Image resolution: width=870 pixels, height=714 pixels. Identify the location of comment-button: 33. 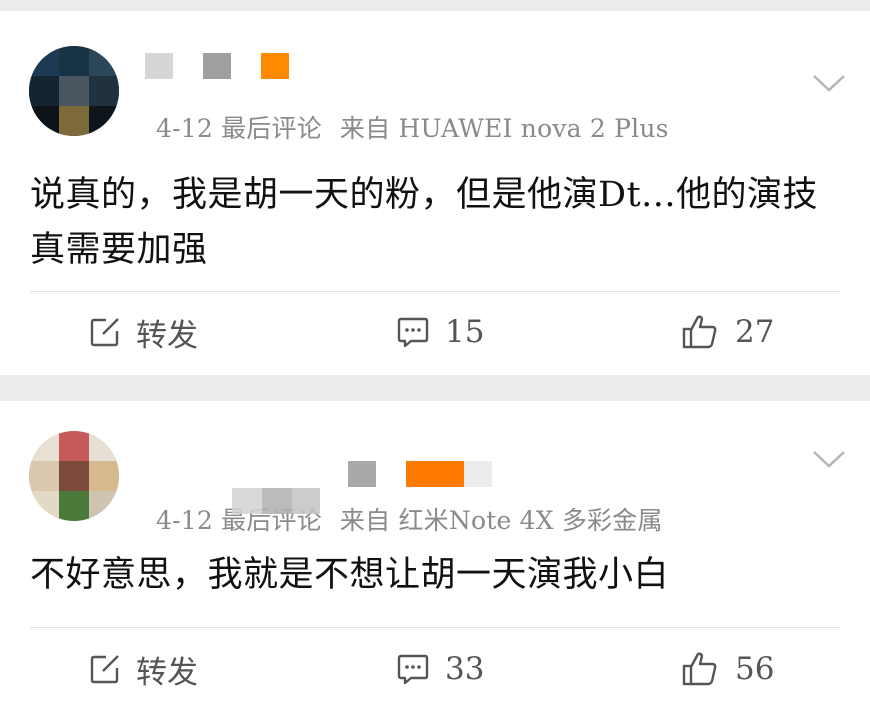
(439, 669).